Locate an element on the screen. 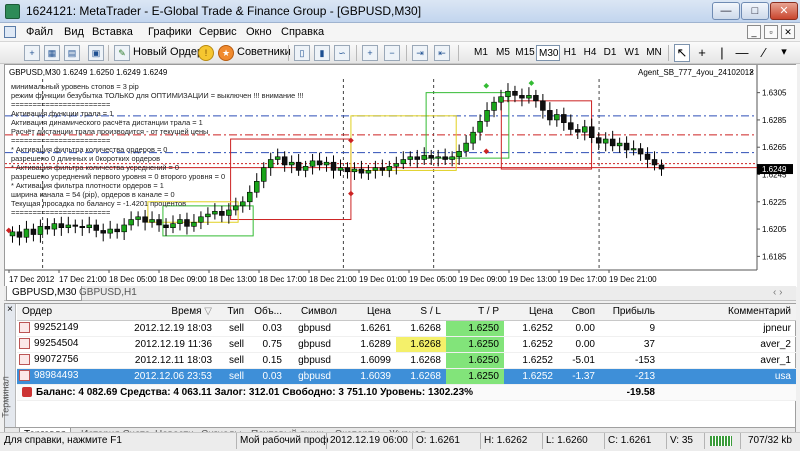 The image size is (800, 451). col-order: Ордер is located at coordinates (62, 312).